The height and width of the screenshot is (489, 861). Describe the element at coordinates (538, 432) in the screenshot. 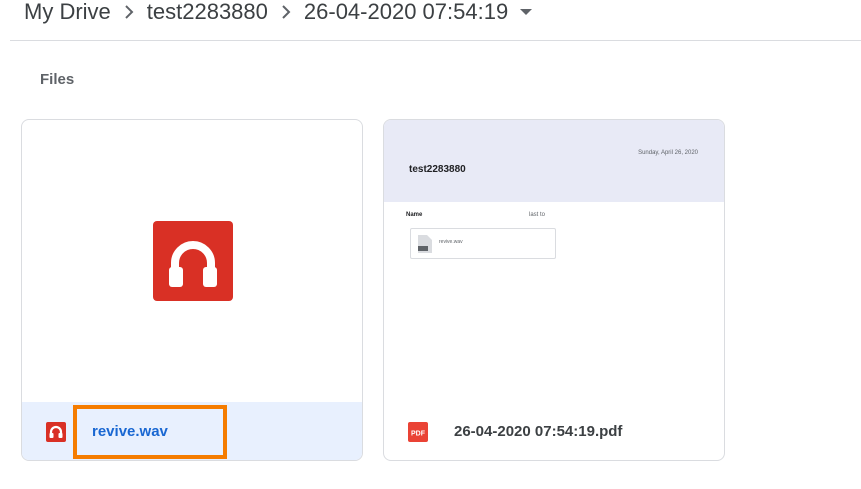

I see `file-name: 26-04-2020 07:54:19.pdf` at that location.